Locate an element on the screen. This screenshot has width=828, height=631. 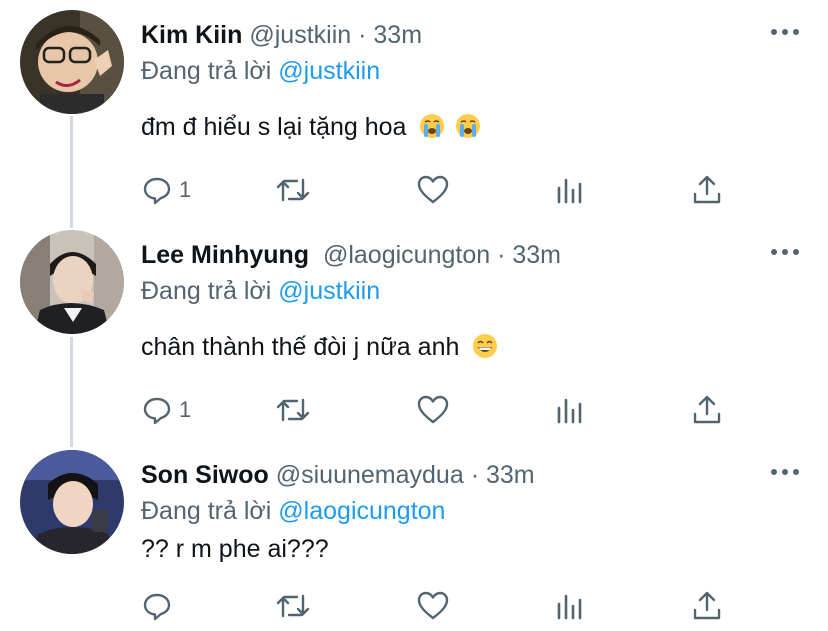
reply-button is located at coordinates (160, 606).